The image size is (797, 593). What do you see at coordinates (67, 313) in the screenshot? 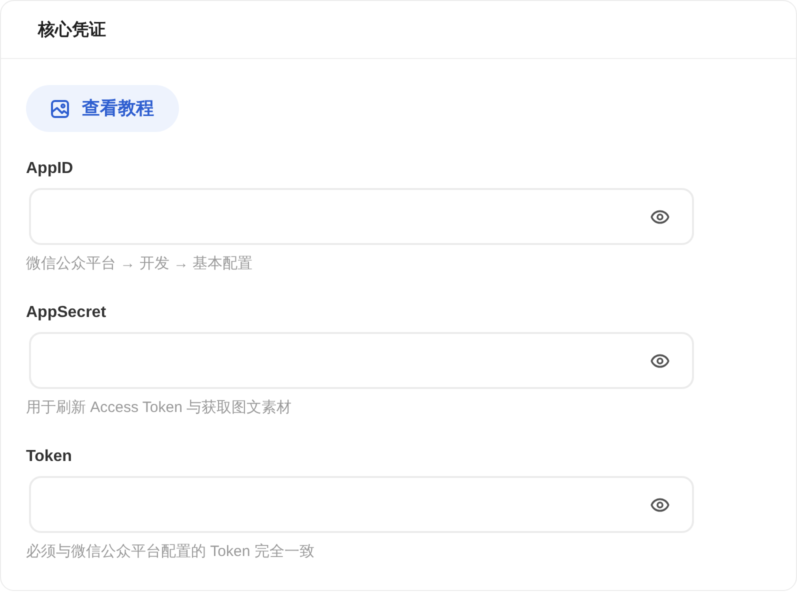
I see `field-label: AppSecret` at bounding box center [67, 313].